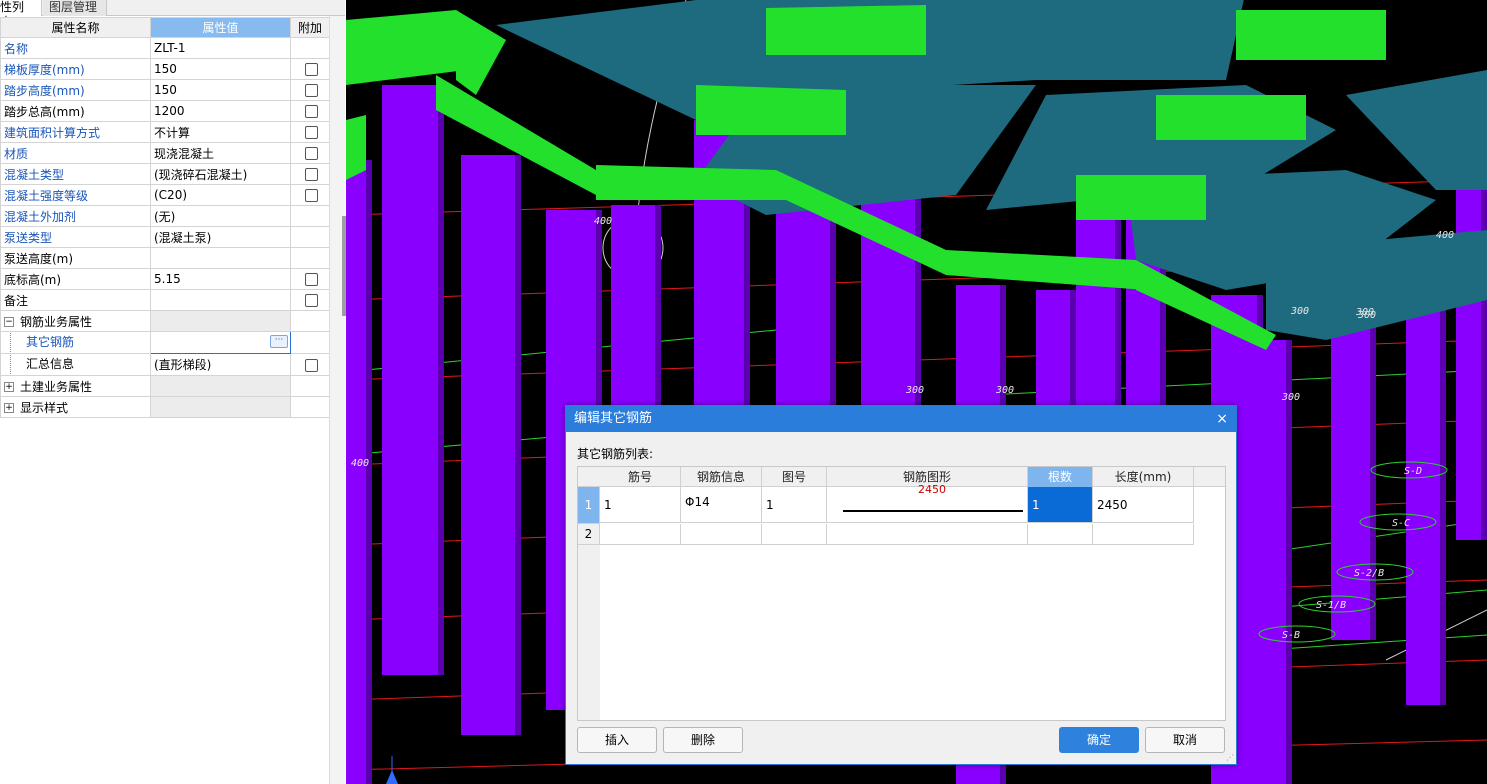 The height and width of the screenshot is (784, 1487). I want to click on cell-count: 1, so click(1060, 505).